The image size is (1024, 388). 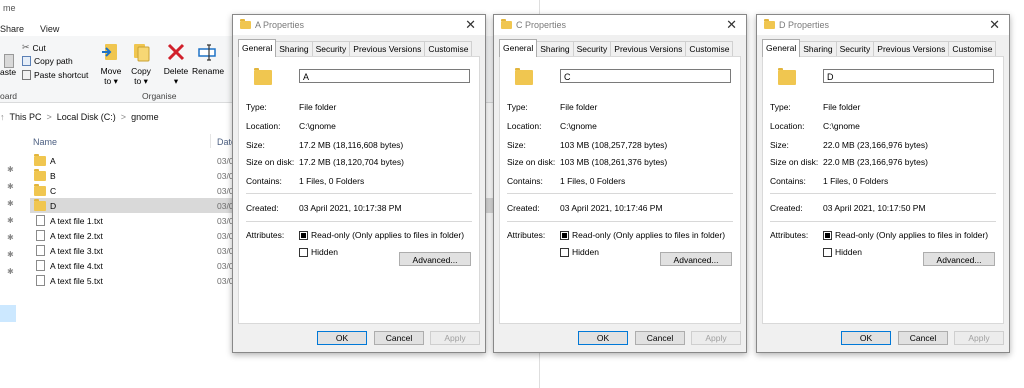 I want to click on move-to-button: Move to ▾, so click(x=111, y=64).